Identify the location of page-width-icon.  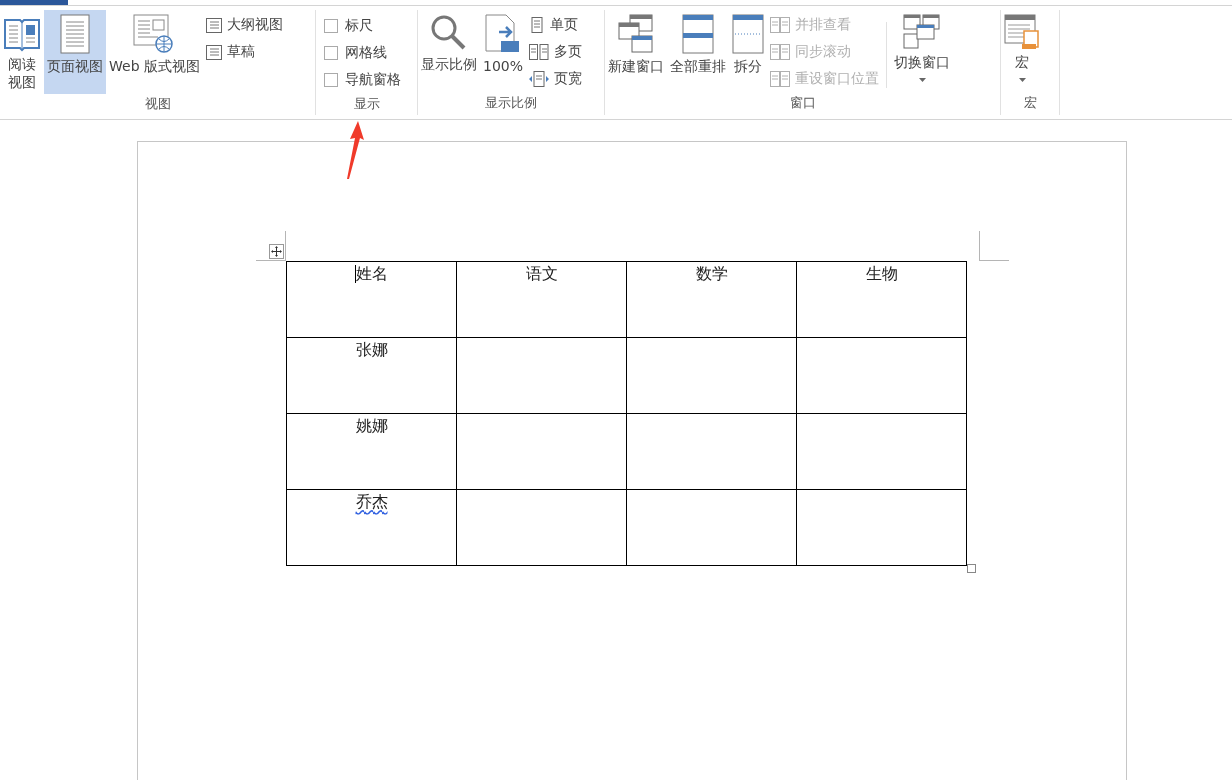
(539, 79).